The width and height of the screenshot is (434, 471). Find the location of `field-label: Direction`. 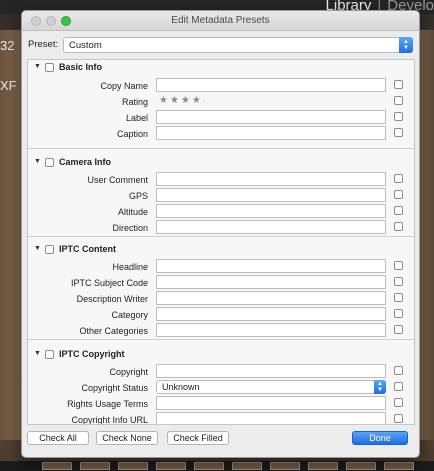

field-label: Direction is located at coordinates (130, 228).